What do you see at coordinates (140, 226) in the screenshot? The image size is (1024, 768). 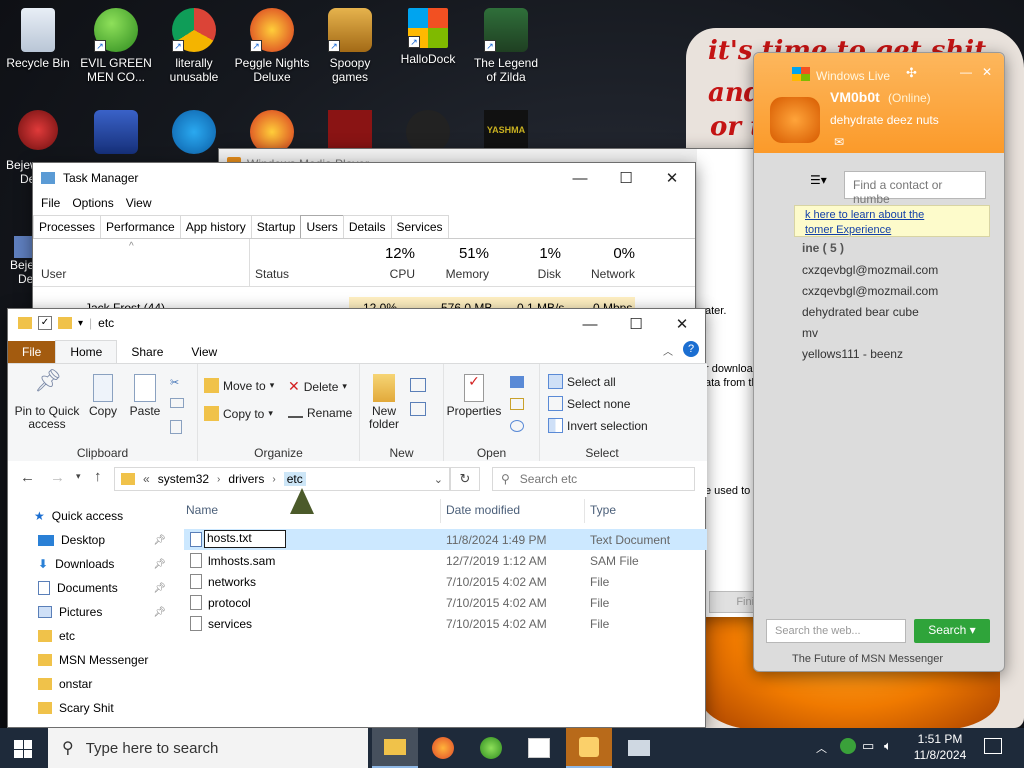 I see `tab-performance: Performance` at bounding box center [140, 226].